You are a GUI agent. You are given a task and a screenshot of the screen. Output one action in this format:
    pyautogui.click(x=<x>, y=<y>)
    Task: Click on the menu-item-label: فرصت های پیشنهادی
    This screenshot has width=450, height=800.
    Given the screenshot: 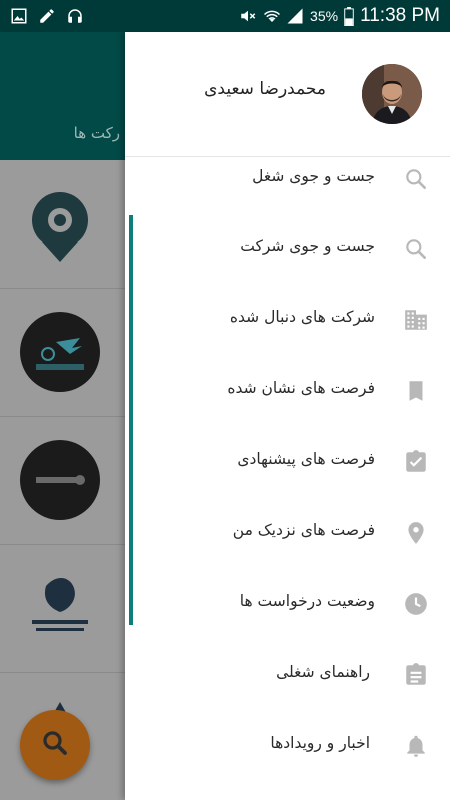 What is the action you would take?
    pyautogui.click(x=306, y=459)
    